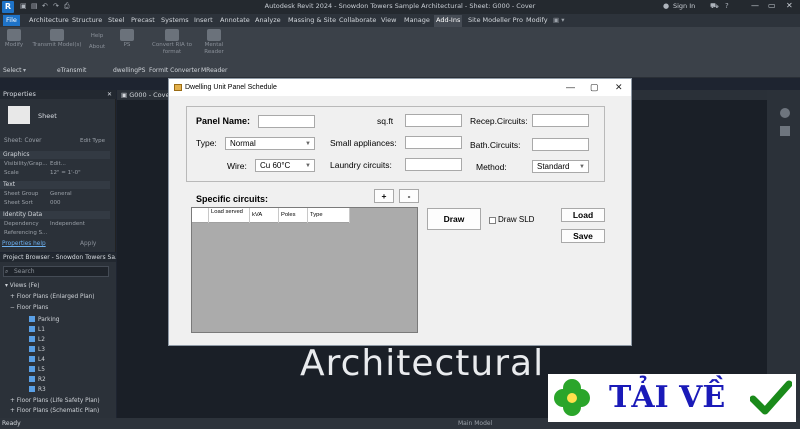 The image size is (800, 429). I want to click on help-icon: ?, so click(727, 6).